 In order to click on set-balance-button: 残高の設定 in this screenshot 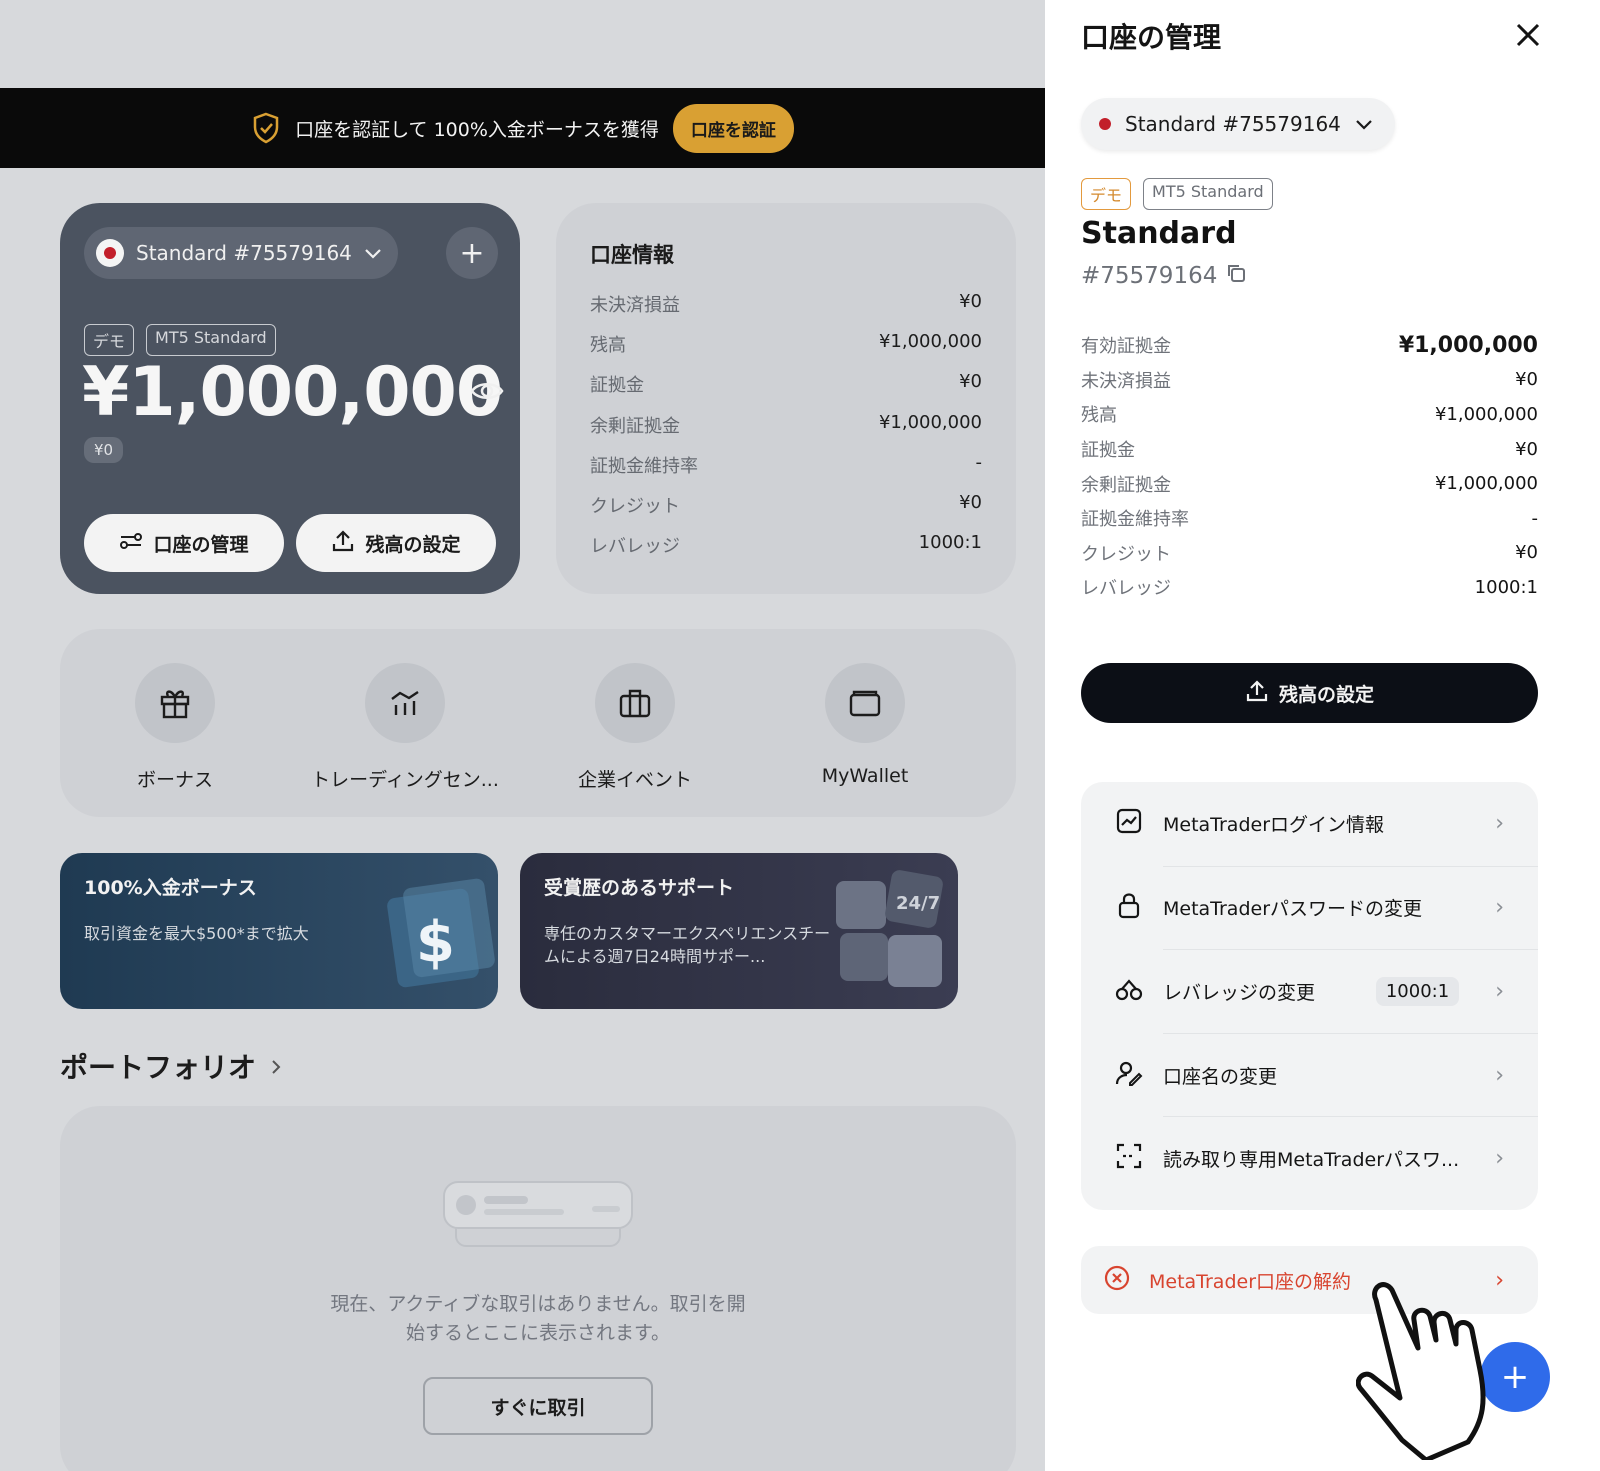, I will do `click(396, 543)`.